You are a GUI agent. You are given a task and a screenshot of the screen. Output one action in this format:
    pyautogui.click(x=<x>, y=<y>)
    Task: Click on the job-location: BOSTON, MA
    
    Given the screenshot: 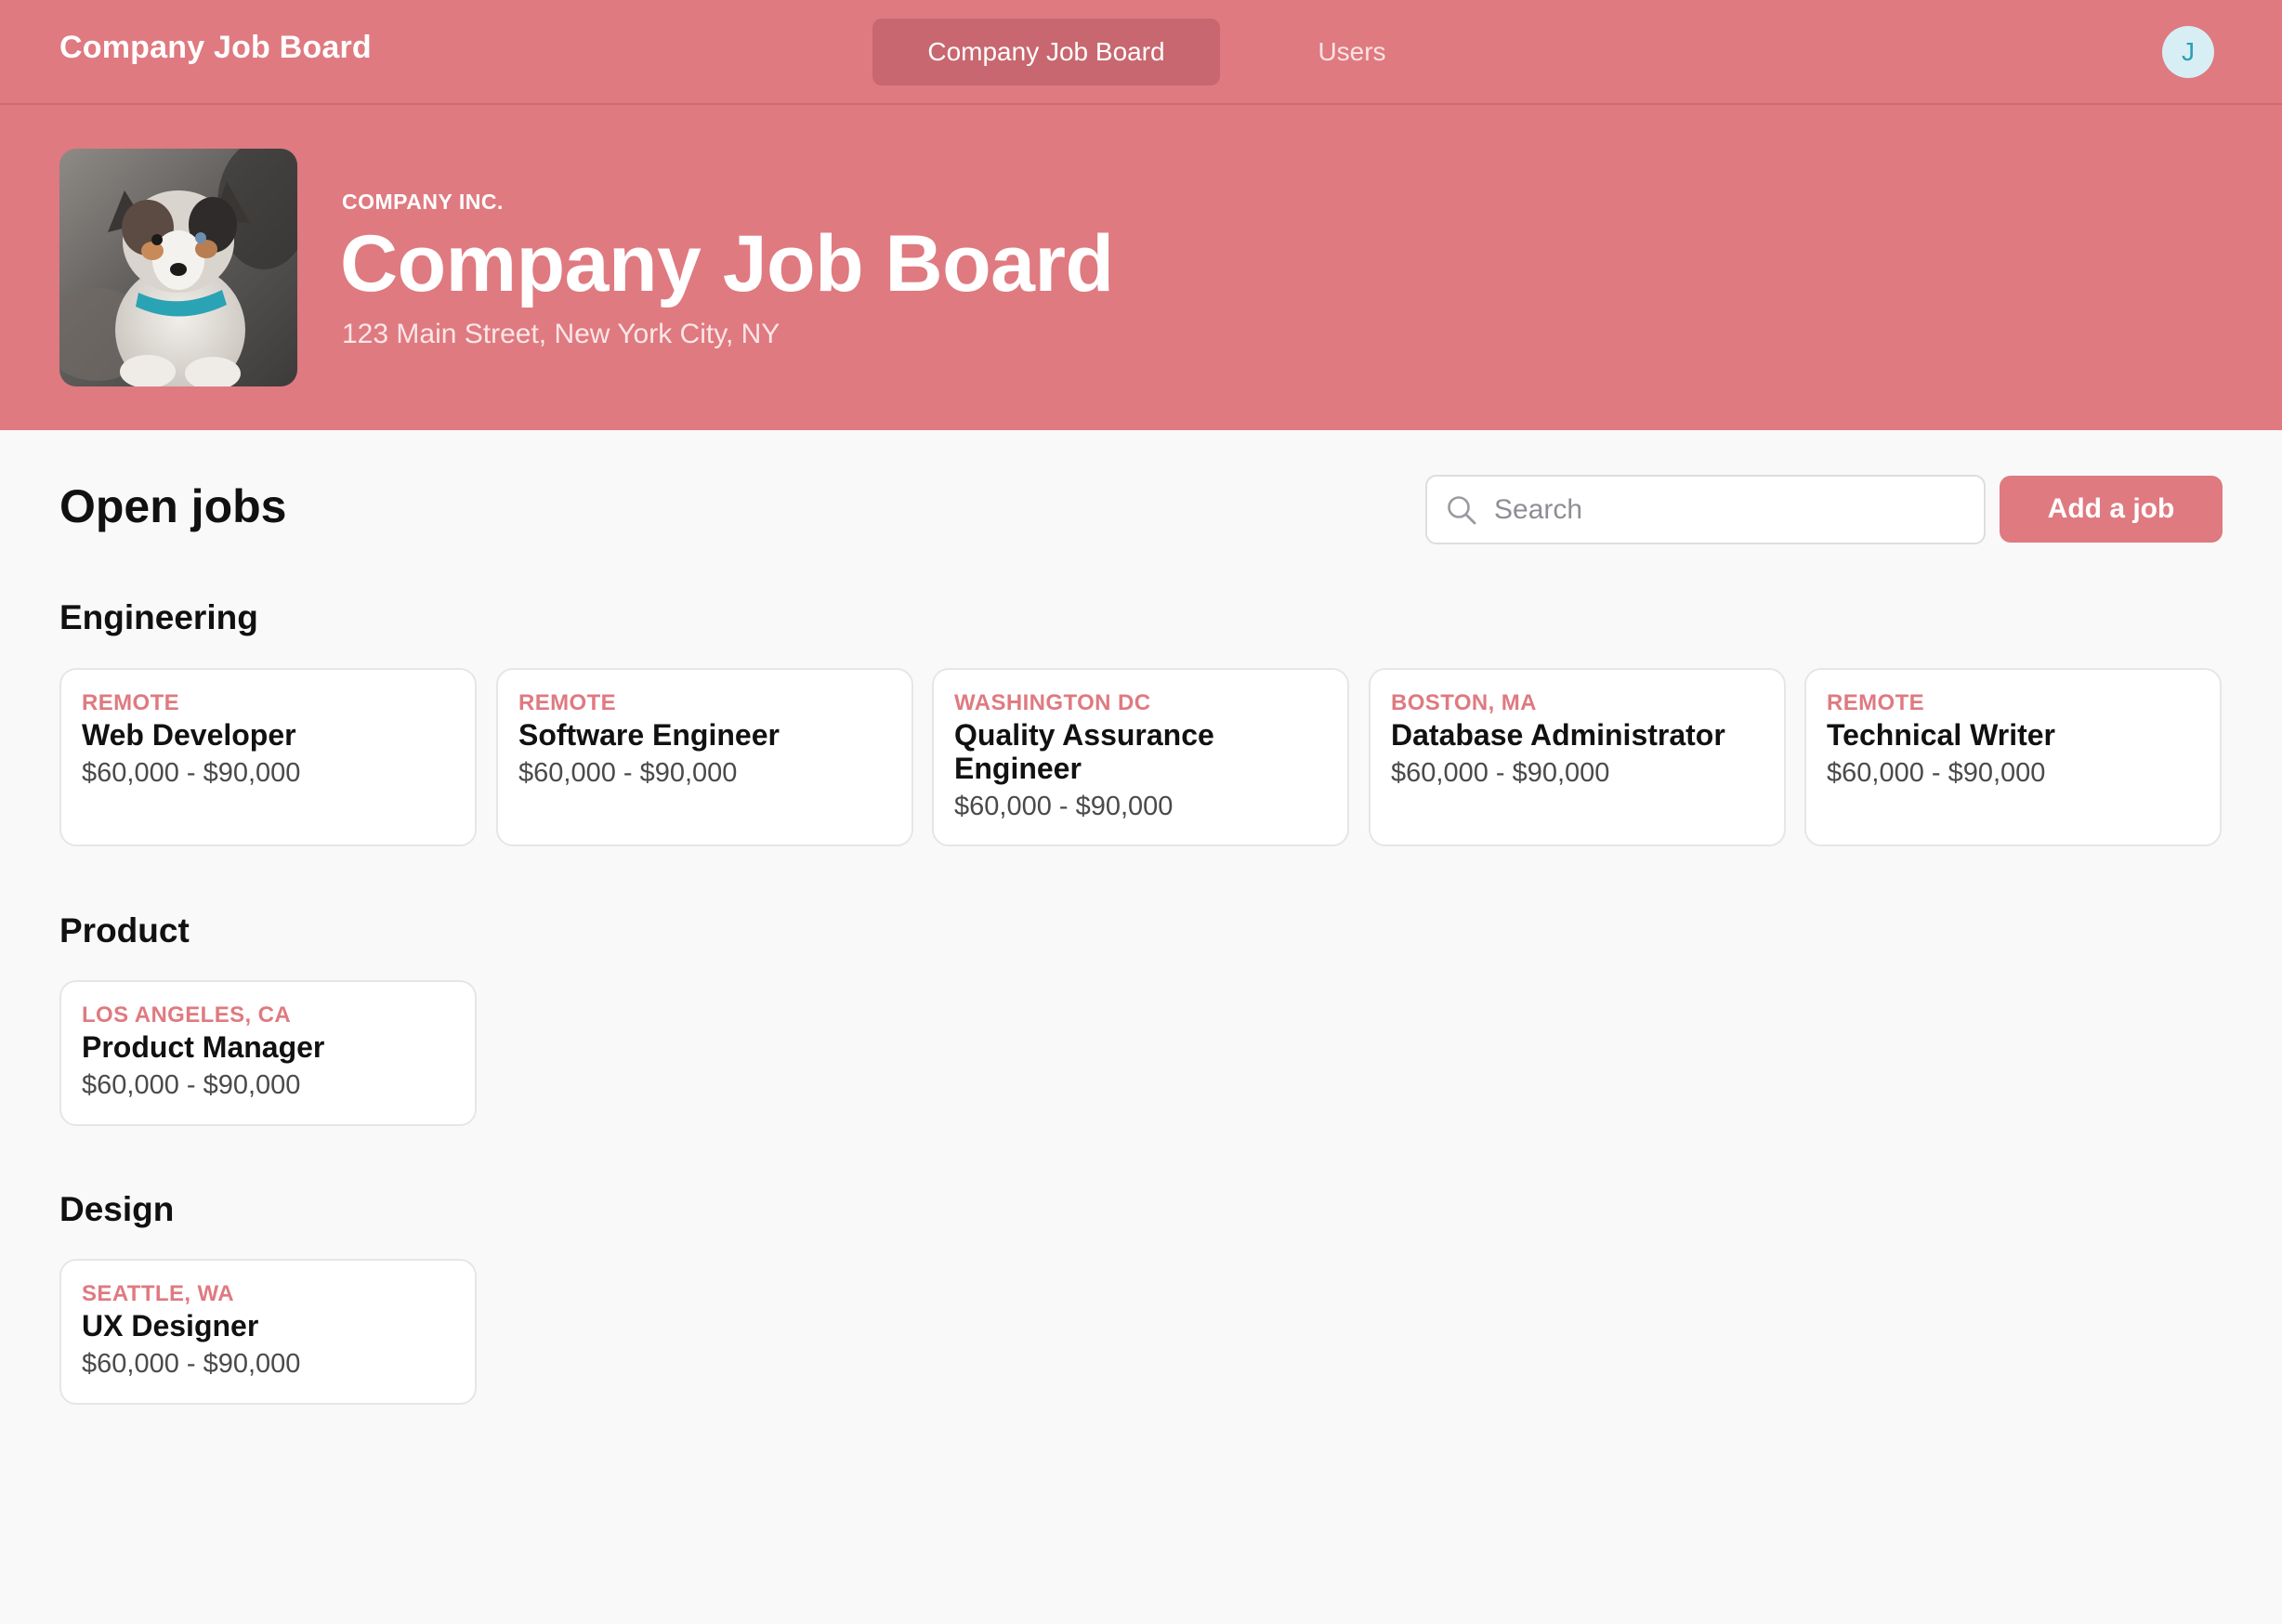 What is the action you would take?
    pyautogui.click(x=1464, y=703)
    